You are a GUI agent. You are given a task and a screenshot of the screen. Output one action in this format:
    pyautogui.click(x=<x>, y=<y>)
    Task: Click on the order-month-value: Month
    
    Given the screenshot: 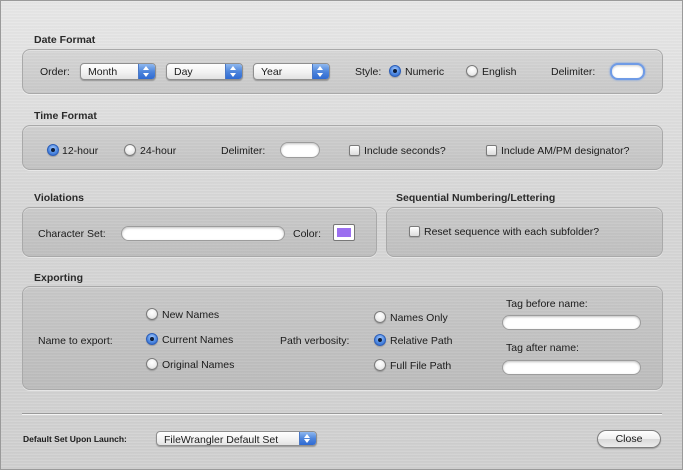 What is the action you would take?
    pyautogui.click(x=103, y=72)
    